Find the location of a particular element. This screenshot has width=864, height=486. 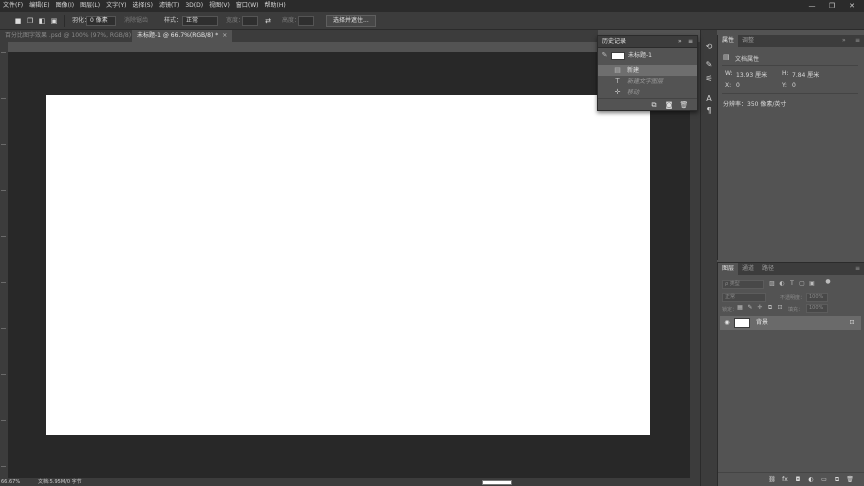

lock-all-icon: ⊡ is located at coordinates (780, 308).